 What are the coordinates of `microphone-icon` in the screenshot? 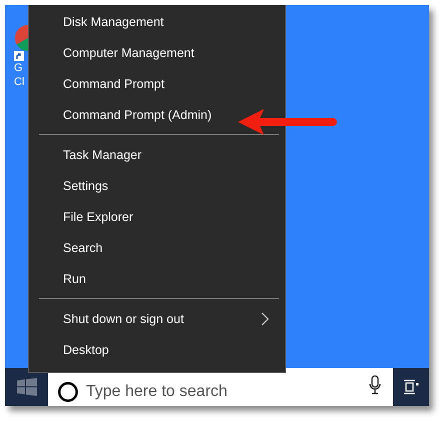 It's located at (375, 385).